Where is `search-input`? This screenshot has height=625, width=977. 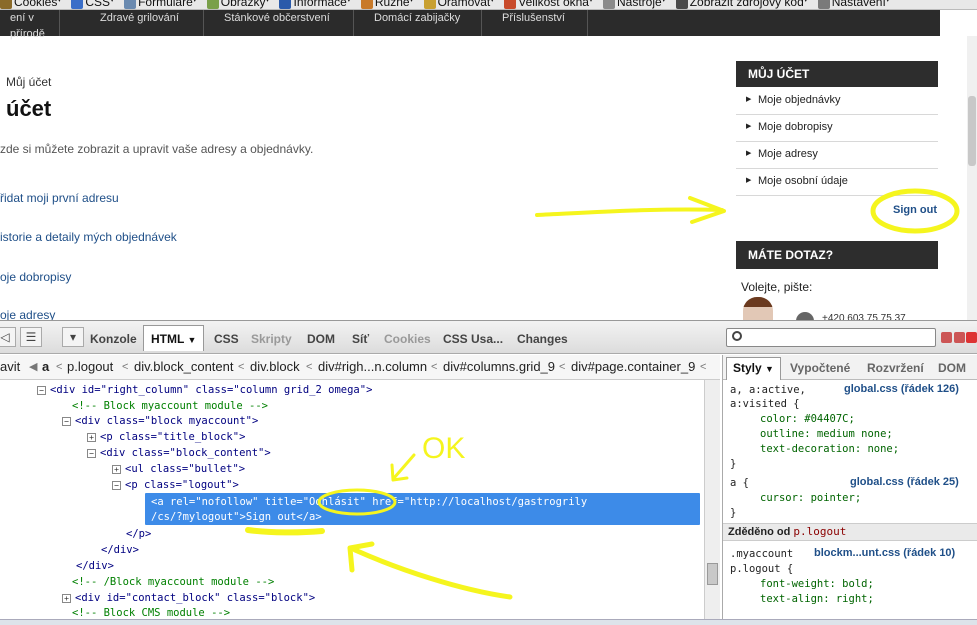
search-input is located at coordinates (831, 337).